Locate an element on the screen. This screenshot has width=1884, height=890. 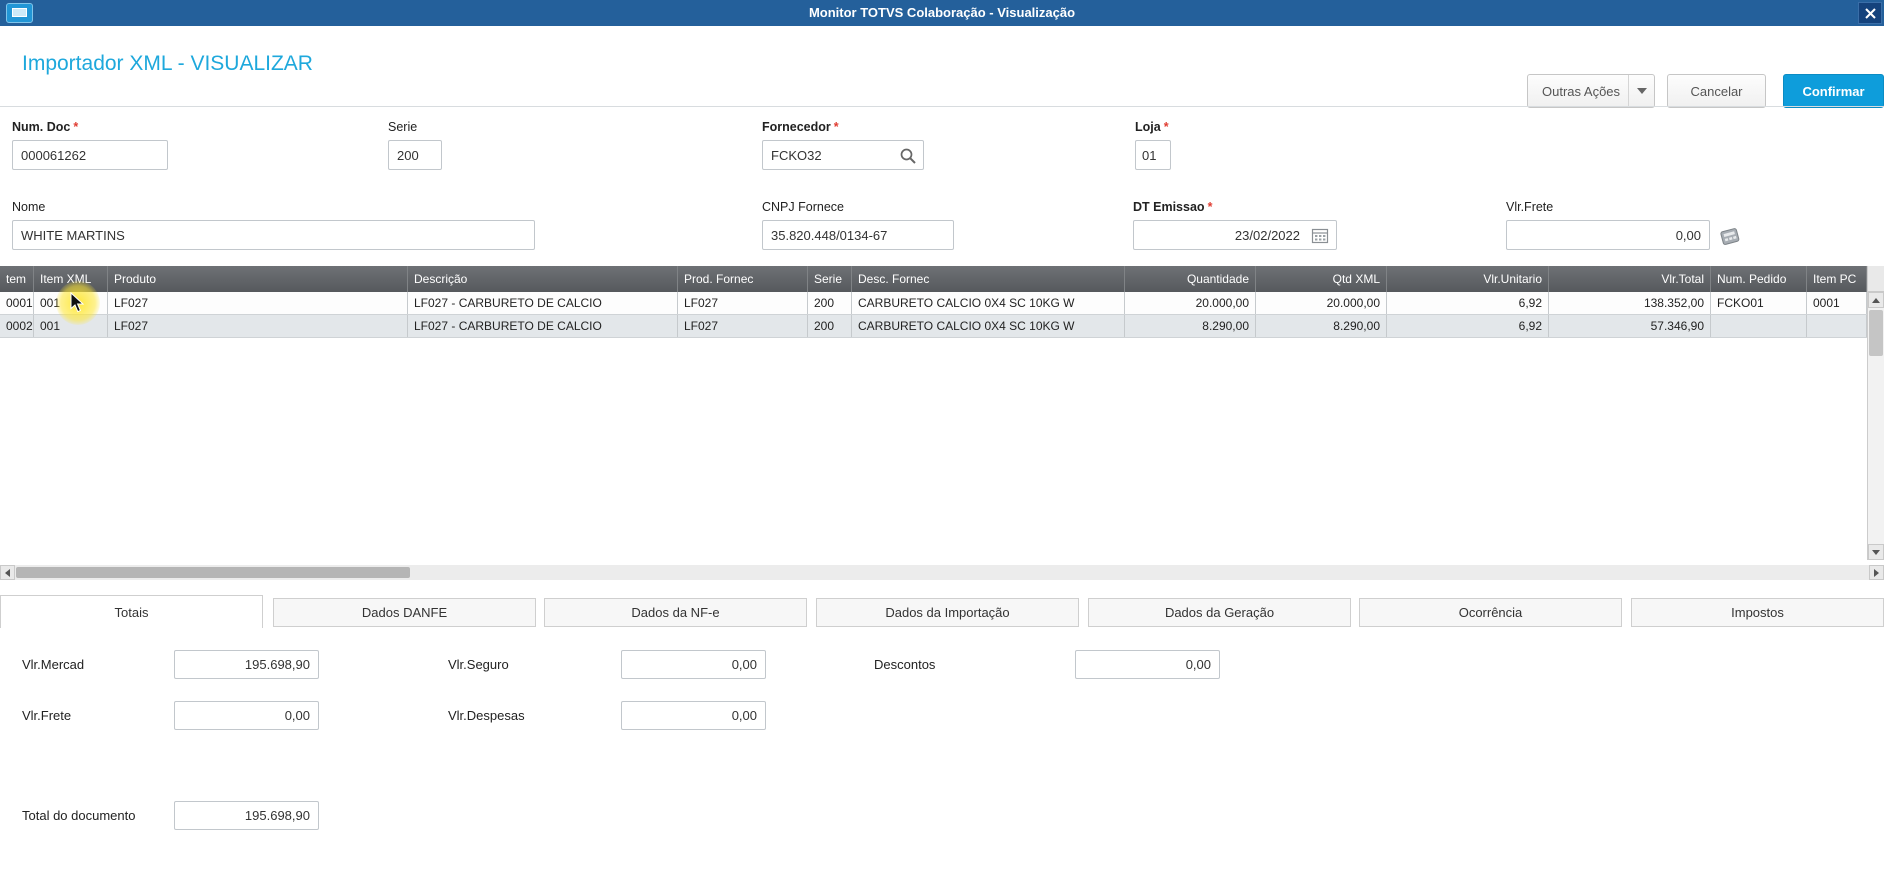
grid-col-prod-fornec: Prod. Fornec is located at coordinates (743, 279).